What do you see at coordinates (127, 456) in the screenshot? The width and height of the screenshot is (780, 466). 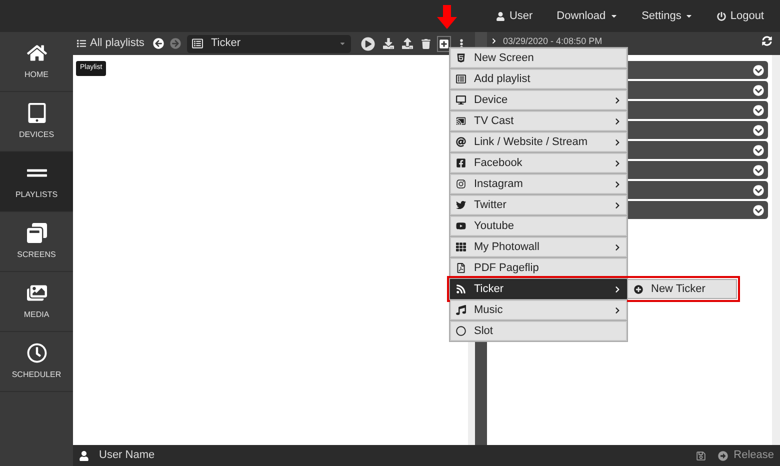 I see `user-name: User Name` at bounding box center [127, 456].